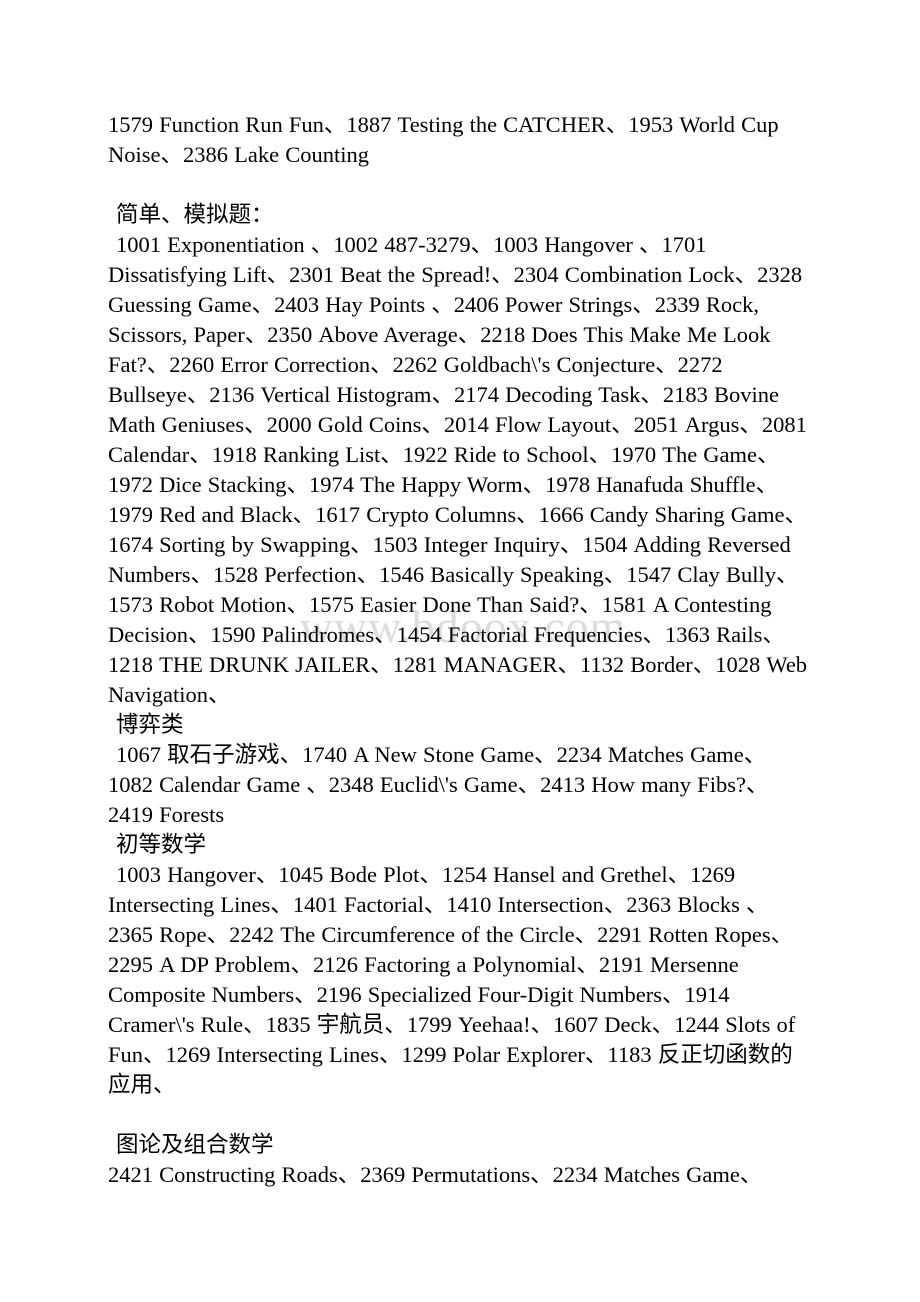  I want to click on heading-graph-combinatorics: 图论及组合数学, so click(195, 1145).